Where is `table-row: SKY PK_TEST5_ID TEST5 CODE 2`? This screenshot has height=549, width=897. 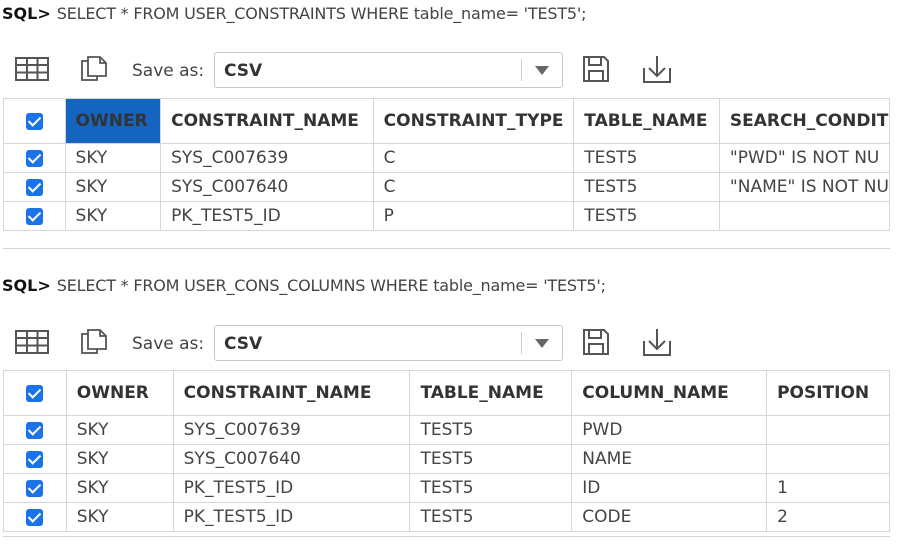 table-row: SKY PK_TEST5_ID TEST5 CODE 2 is located at coordinates (446, 517).